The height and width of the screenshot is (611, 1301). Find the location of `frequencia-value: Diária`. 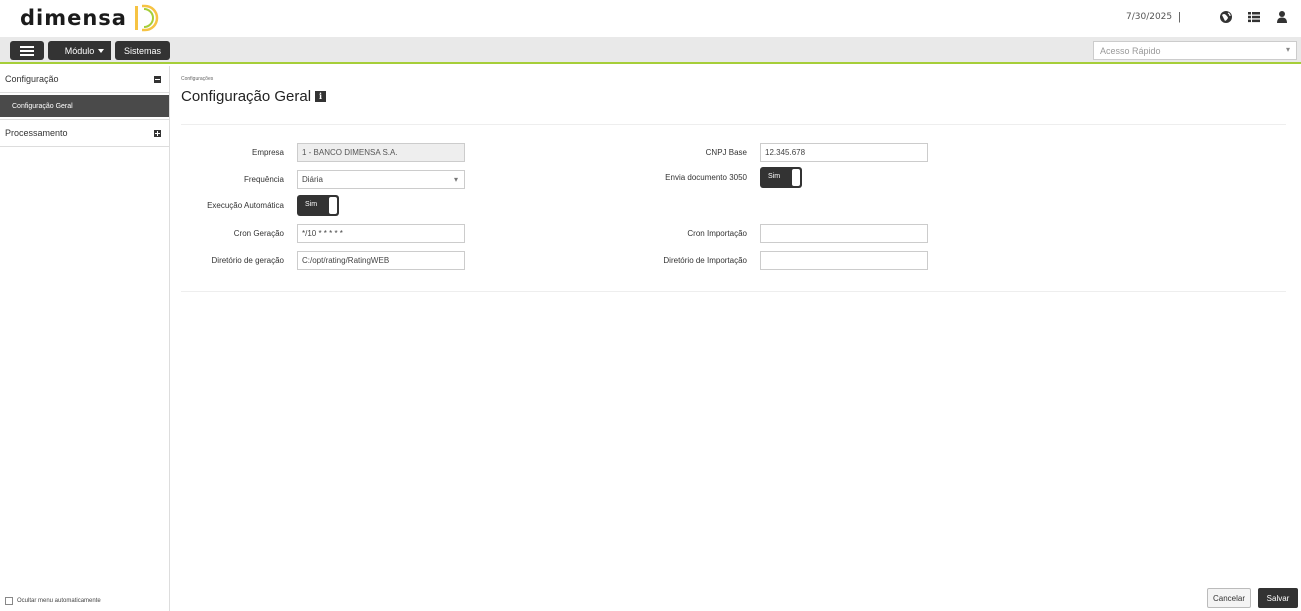

frequencia-value: Diária is located at coordinates (312, 179).